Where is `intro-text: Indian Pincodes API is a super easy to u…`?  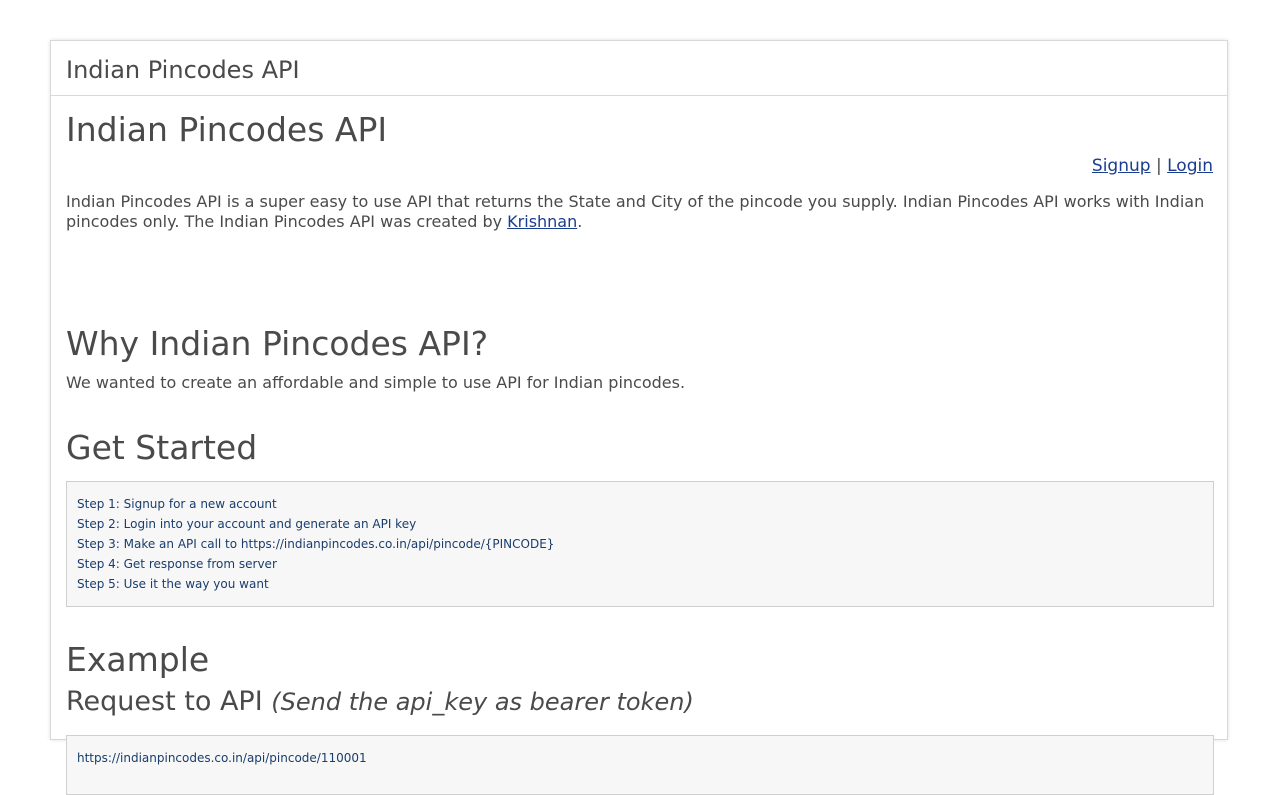 intro-text: Indian Pincodes API is a super easy to u… is located at coordinates (635, 211).